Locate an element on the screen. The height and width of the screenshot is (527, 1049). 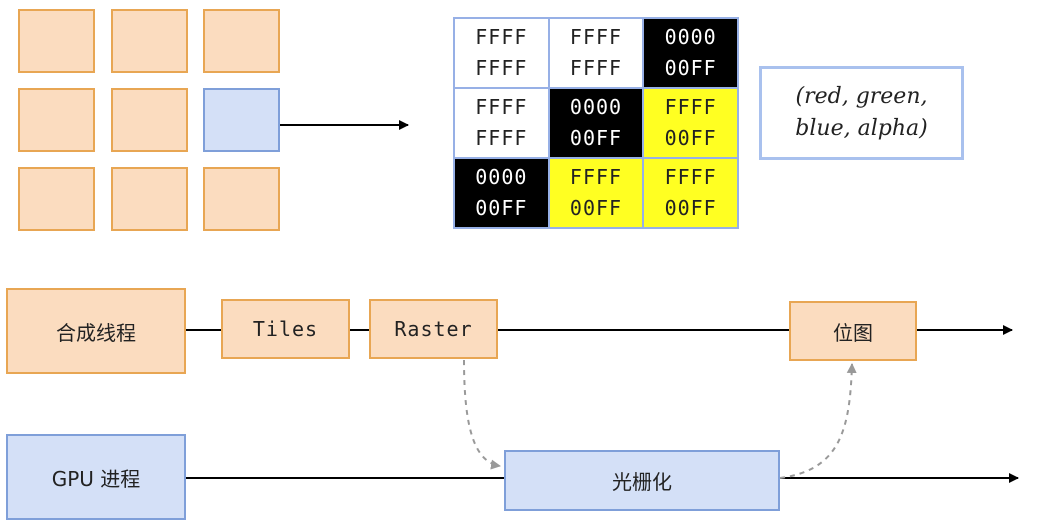
raster-to-gpu-dashed-arrow is located at coordinates (482, 414).